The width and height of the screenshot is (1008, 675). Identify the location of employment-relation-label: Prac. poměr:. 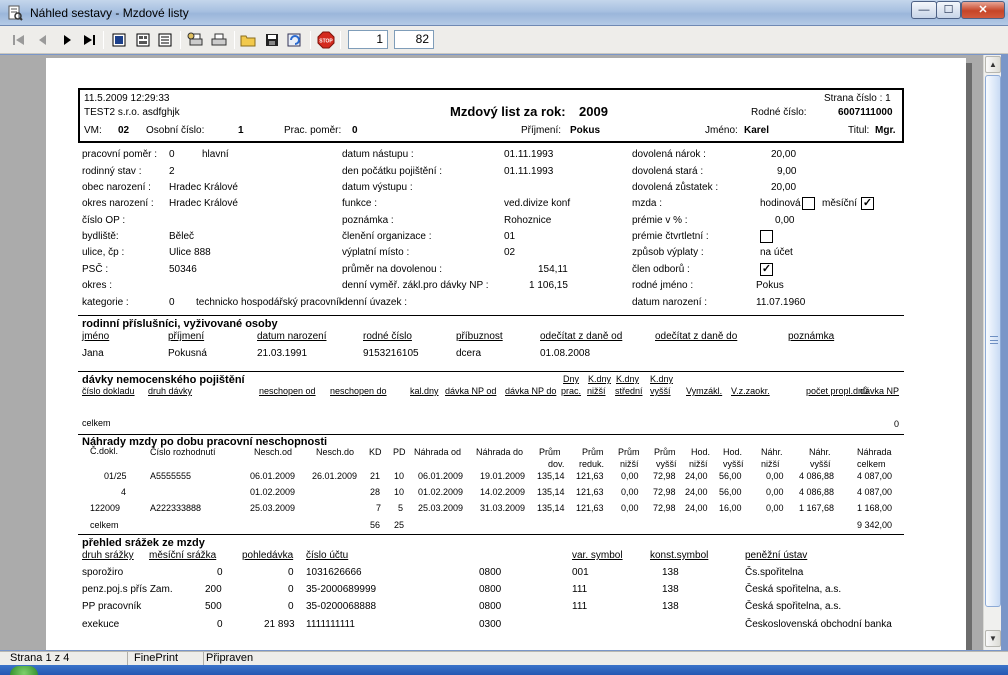
(313, 130).